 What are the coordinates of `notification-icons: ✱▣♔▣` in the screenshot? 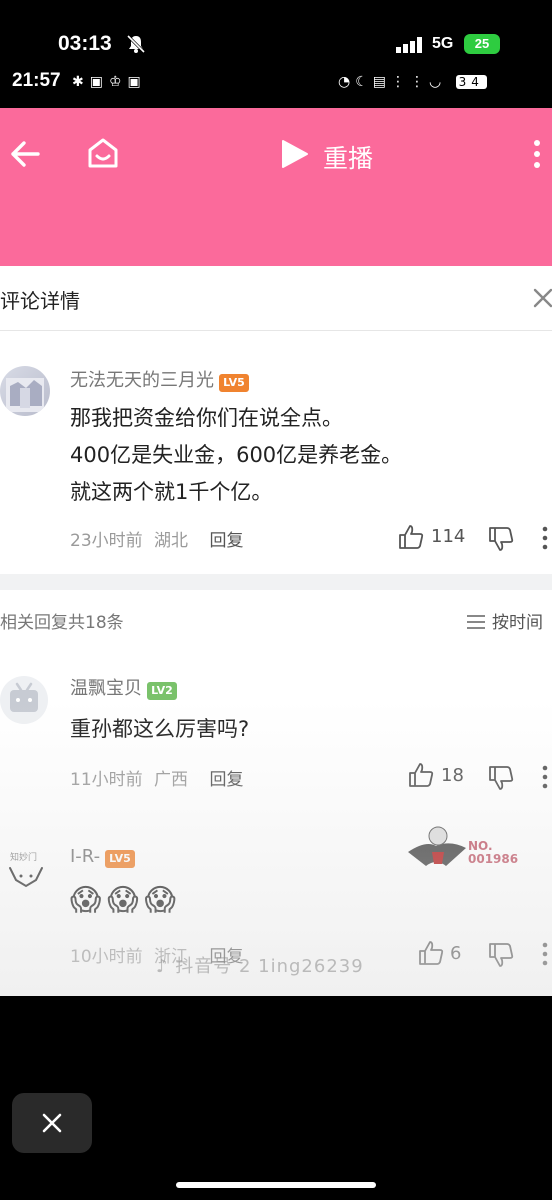 It's located at (109, 82).